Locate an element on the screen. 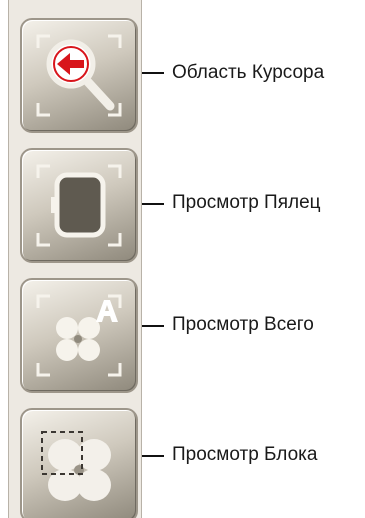  label-hoop-view: Просмотр Пялец is located at coordinates (246, 202).